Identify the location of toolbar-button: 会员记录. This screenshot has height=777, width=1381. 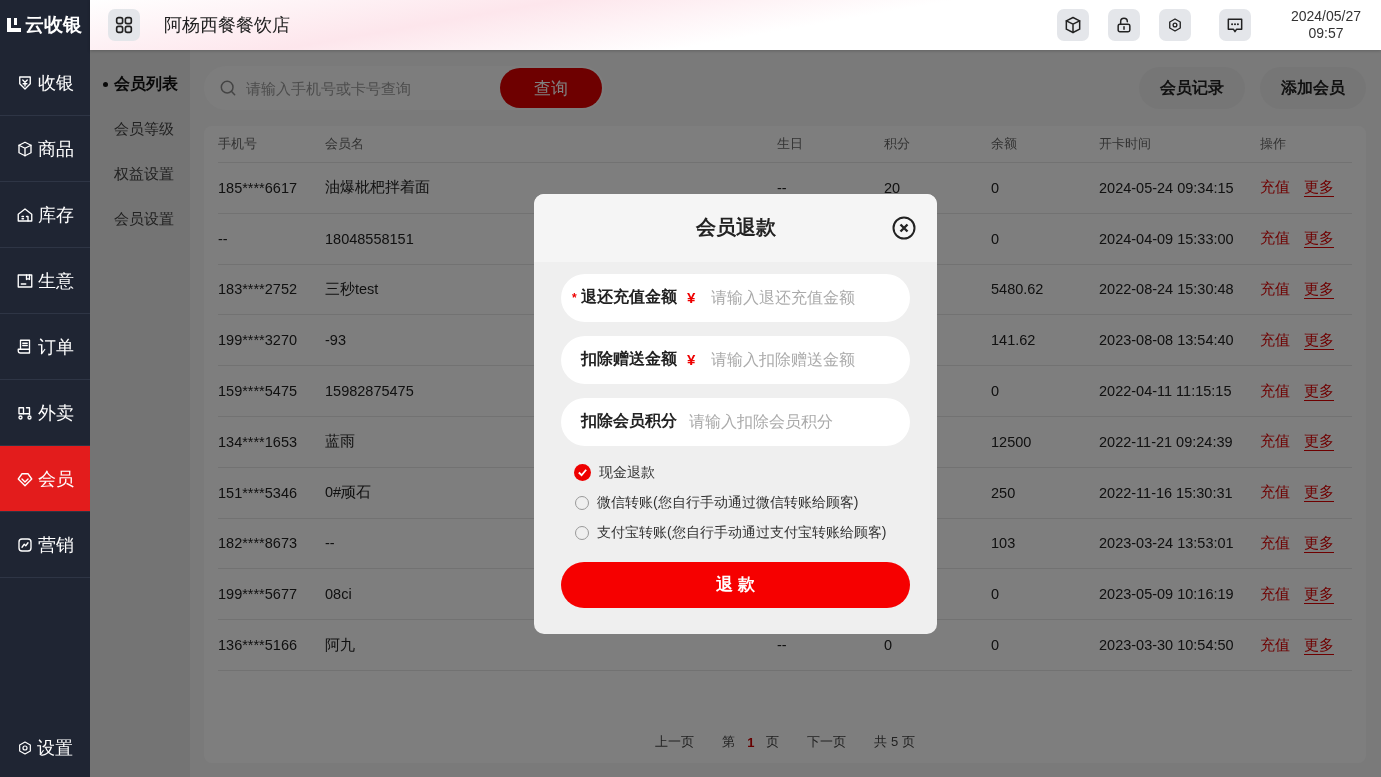
(1192, 88).